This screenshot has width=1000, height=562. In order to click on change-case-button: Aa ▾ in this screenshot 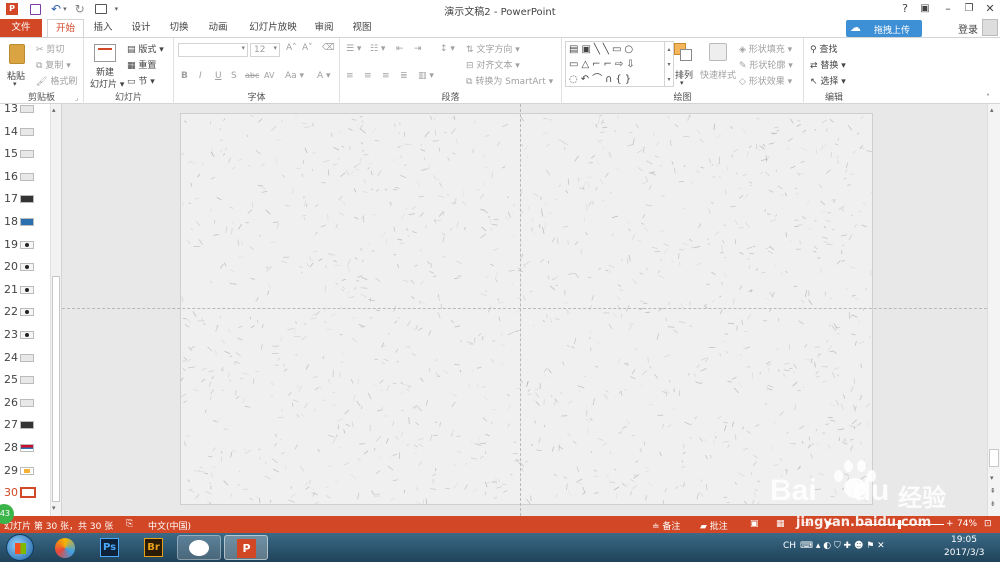, I will do `click(294, 76)`.